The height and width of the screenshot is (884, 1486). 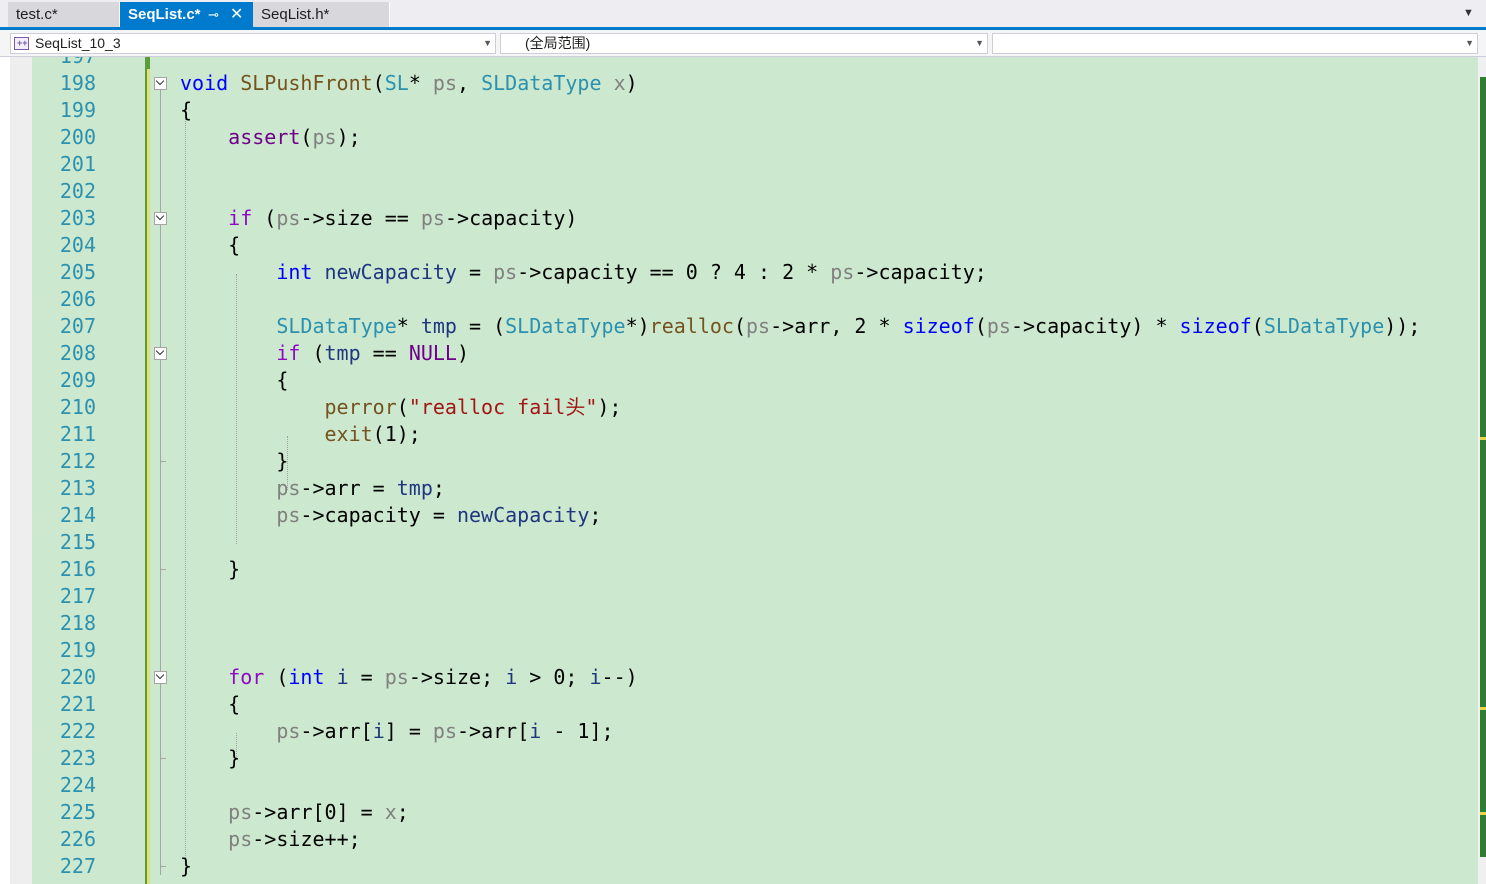 What do you see at coordinates (77, 731) in the screenshot?
I see `line-number: 222` at bounding box center [77, 731].